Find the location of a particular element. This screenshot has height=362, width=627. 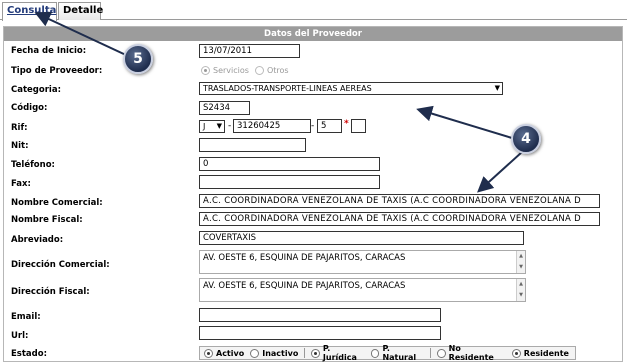

radio-p-natural is located at coordinates (375, 353).